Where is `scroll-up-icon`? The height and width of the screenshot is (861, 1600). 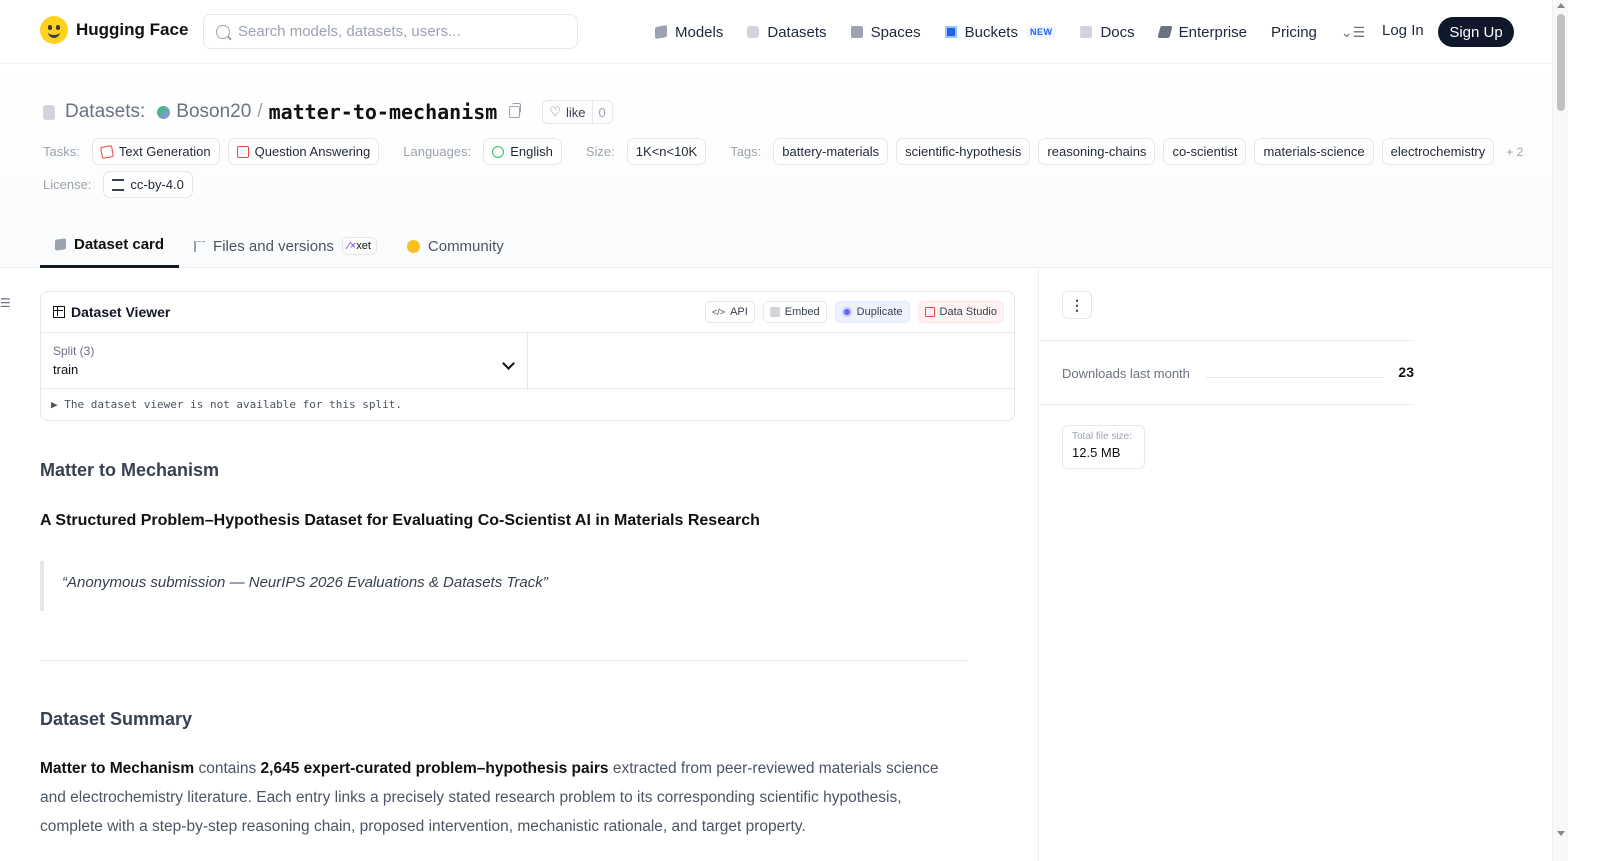 scroll-up-icon is located at coordinates (1561, 5).